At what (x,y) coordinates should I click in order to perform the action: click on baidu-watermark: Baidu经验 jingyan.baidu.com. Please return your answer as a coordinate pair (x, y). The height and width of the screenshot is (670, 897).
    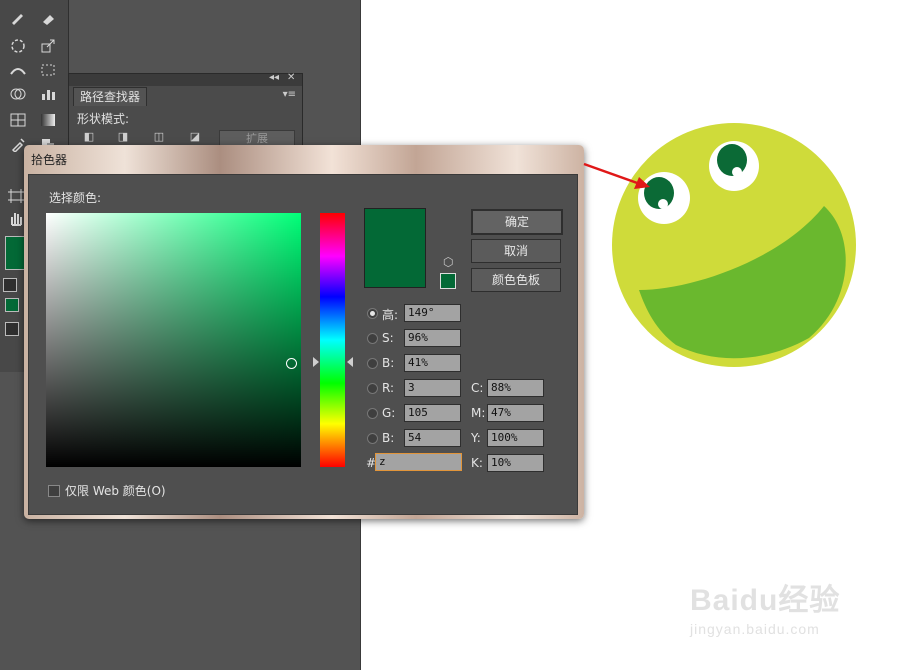
    Looking at the image, I should click on (765, 606).